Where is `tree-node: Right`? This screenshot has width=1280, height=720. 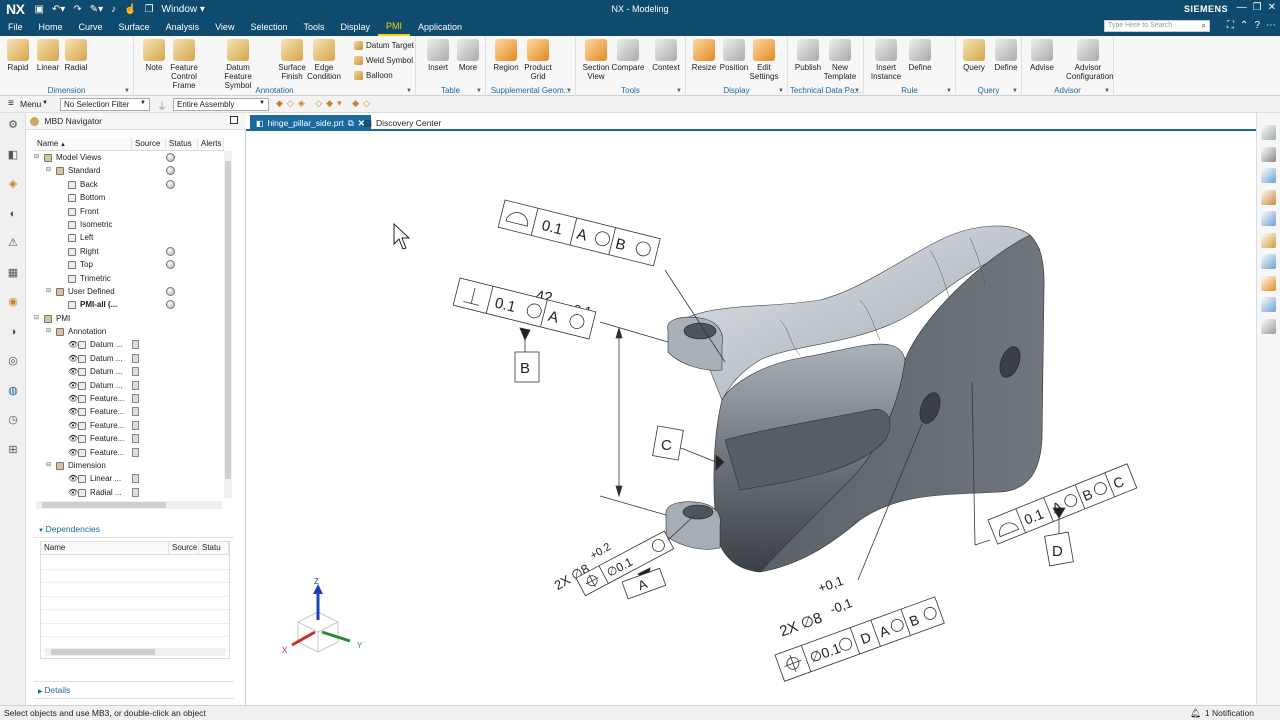
tree-node: Right is located at coordinates (134, 251).